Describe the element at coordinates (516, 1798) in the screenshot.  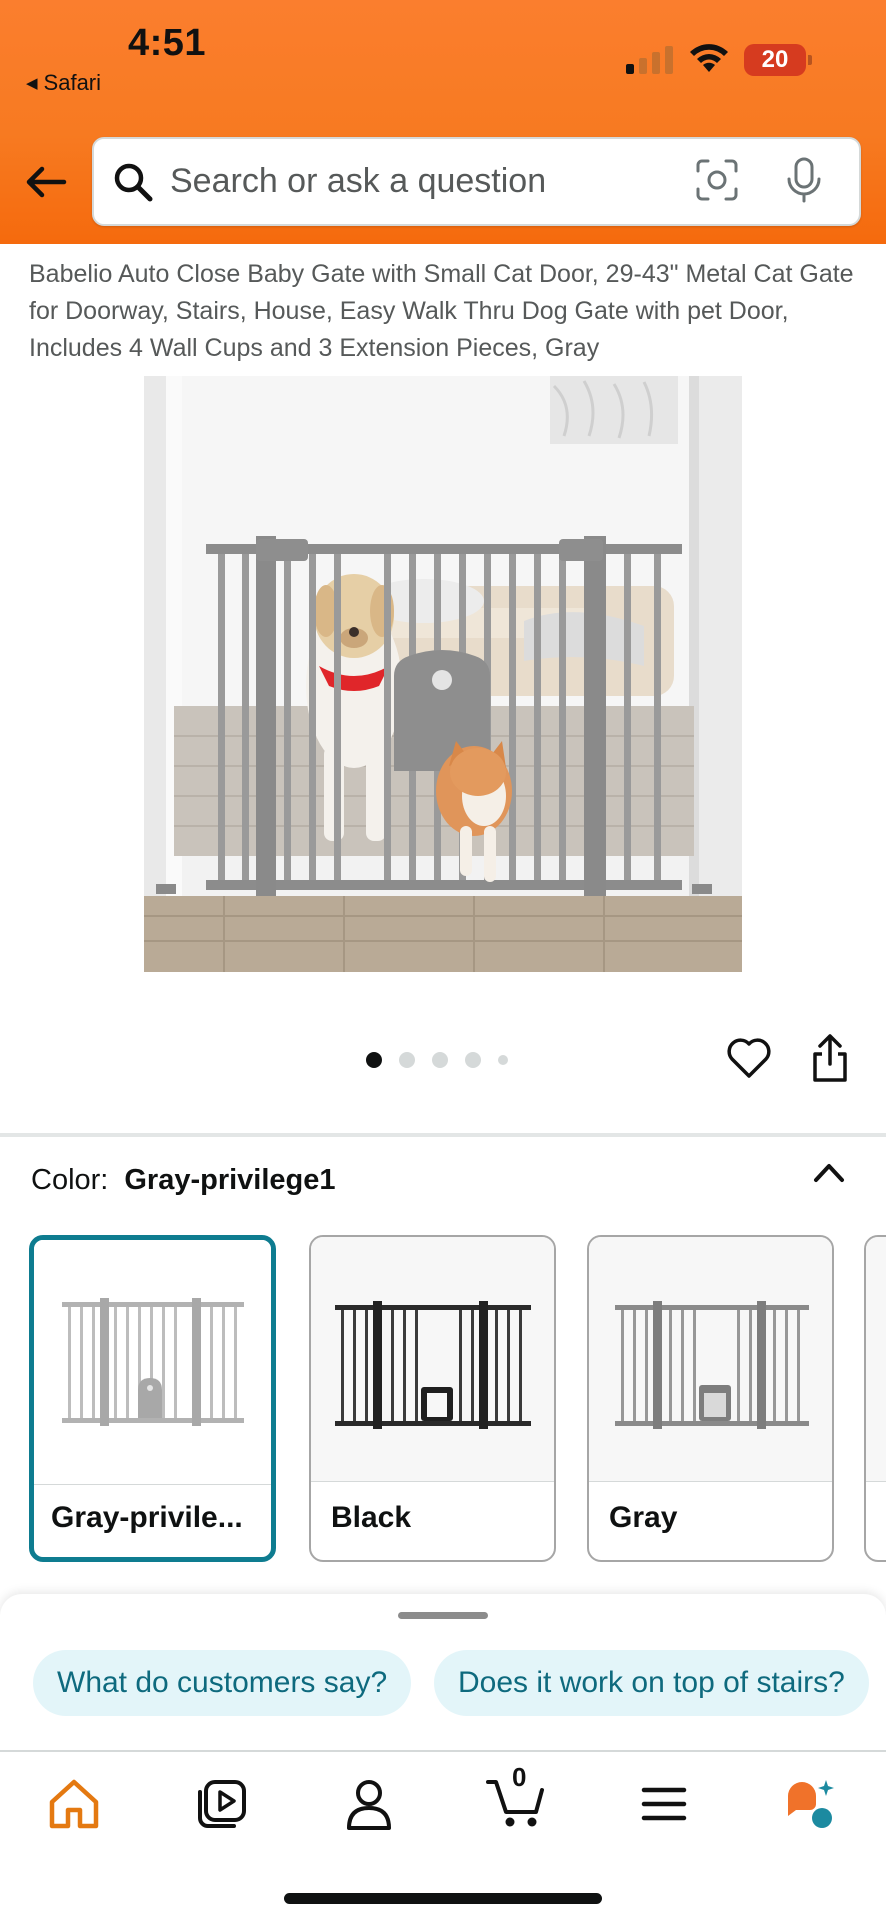
I see `cart-button: 0` at that location.